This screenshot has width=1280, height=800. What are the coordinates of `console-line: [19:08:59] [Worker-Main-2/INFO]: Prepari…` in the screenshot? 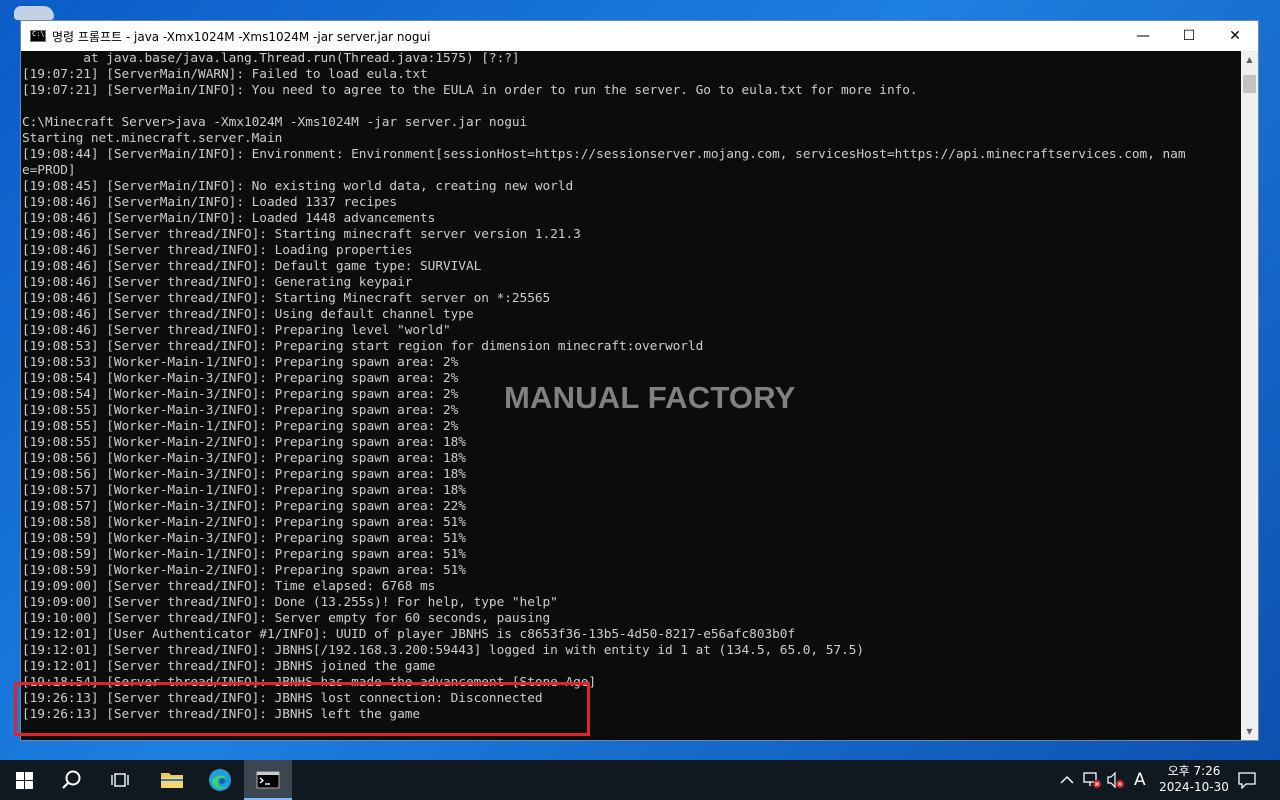 It's located at (244, 570).